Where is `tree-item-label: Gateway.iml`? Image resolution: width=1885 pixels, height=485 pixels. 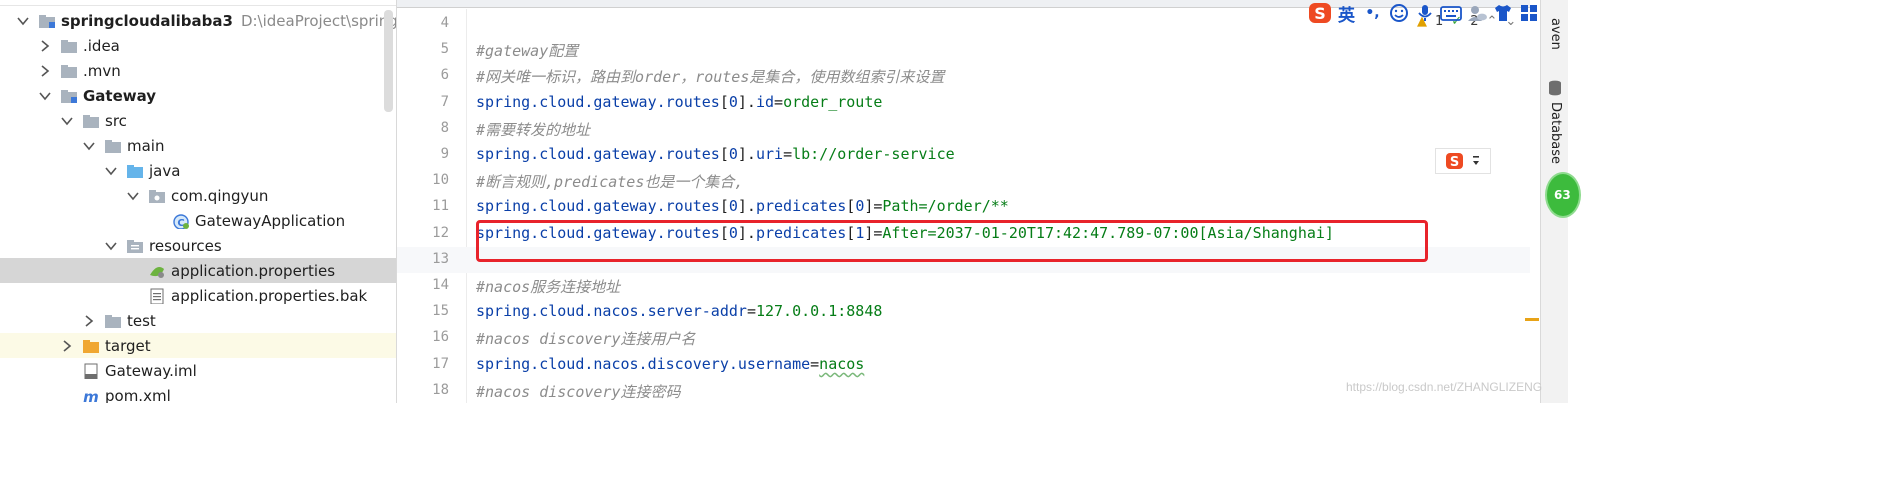 tree-item-label: Gateway.iml is located at coordinates (151, 370).